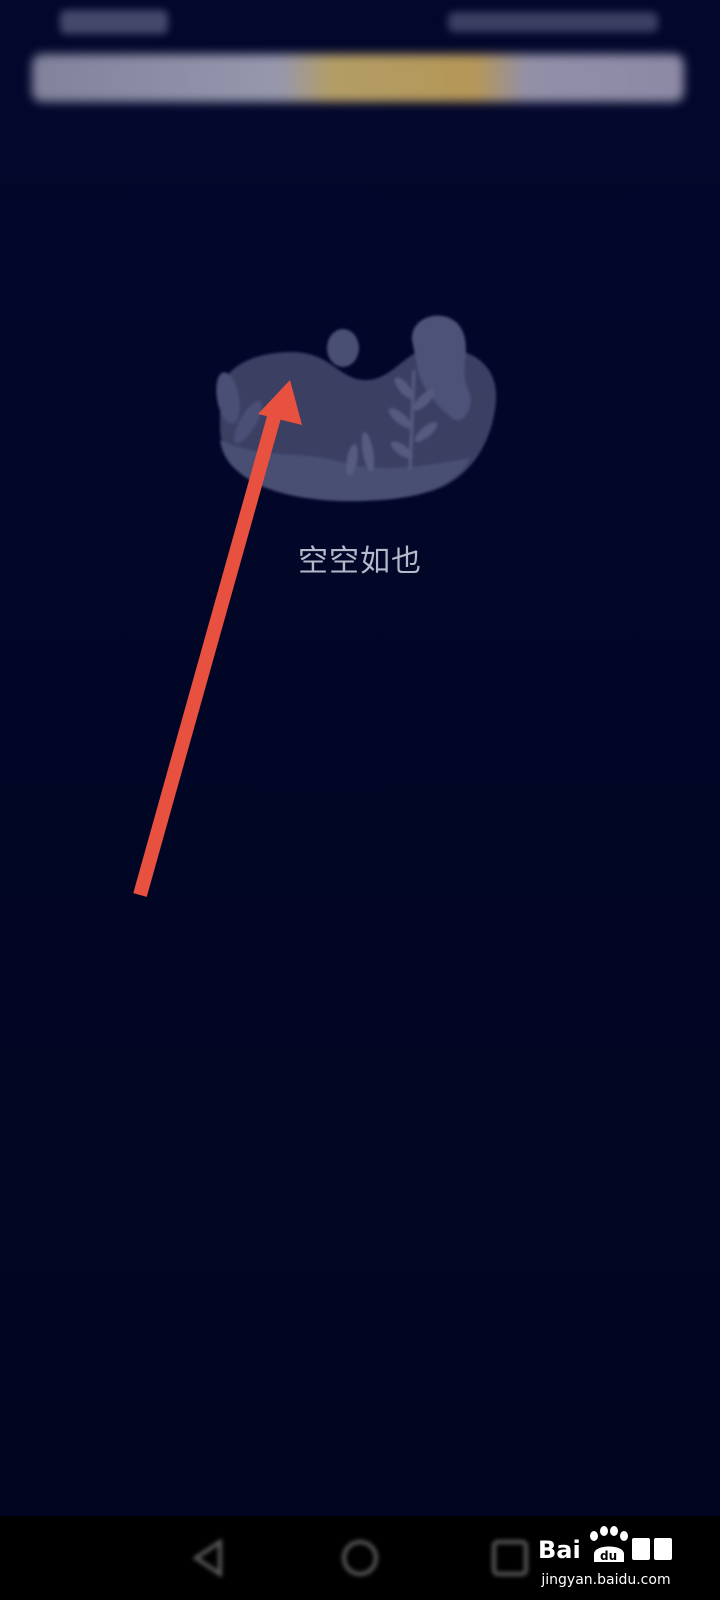 The image size is (720, 1600). What do you see at coordinates (510, 1558) in the screenshot?
I see `recent-square-icon` at bounding box center [510, 1558].